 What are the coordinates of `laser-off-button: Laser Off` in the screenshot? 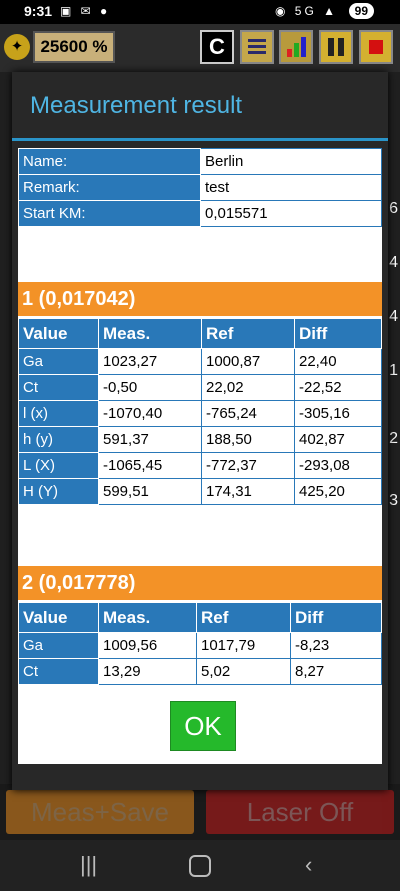 It's located at (300, 812).